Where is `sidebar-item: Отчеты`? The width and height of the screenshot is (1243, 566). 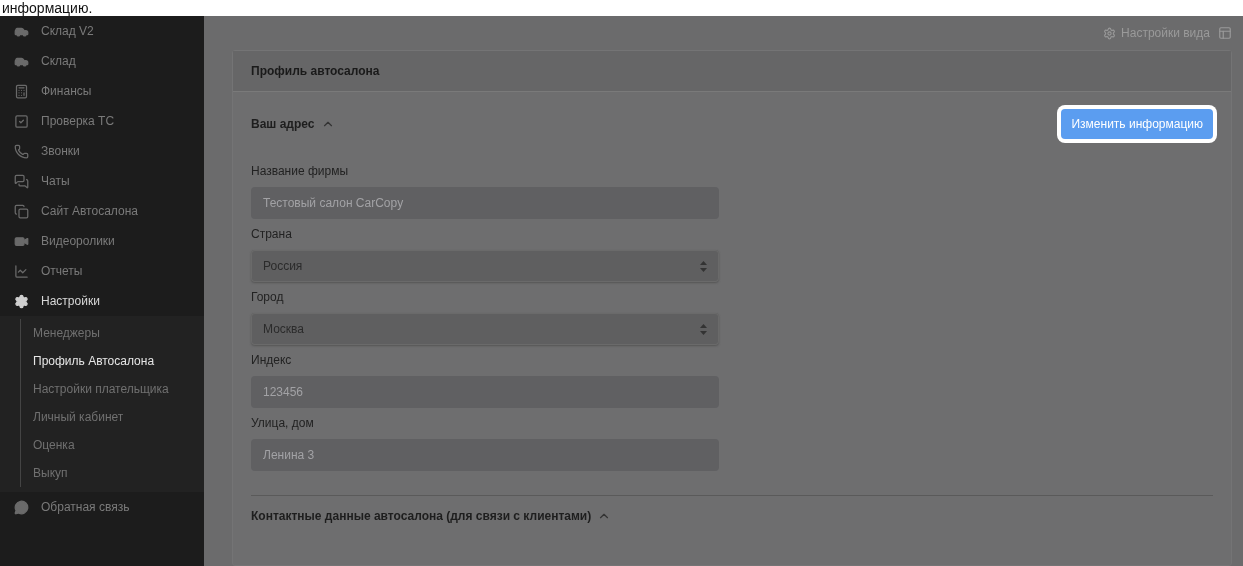 sidebar-item: Отчеты is located at coordinates (102, 271).